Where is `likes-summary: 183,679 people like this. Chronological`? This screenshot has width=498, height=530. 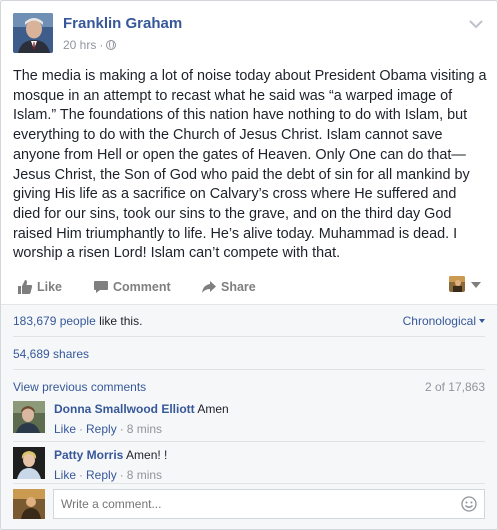 likes-summary: 183,679 people like this. Chronological is located at coordinates (249, 321).